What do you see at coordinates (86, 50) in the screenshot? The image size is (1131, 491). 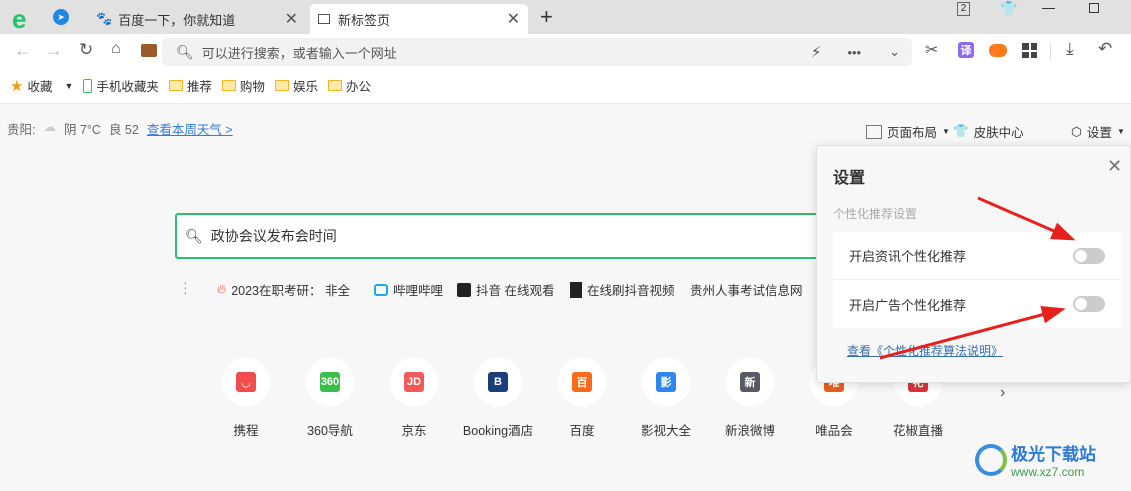 I see `refresh-icon: ↻` at bounding box center [86, 50].